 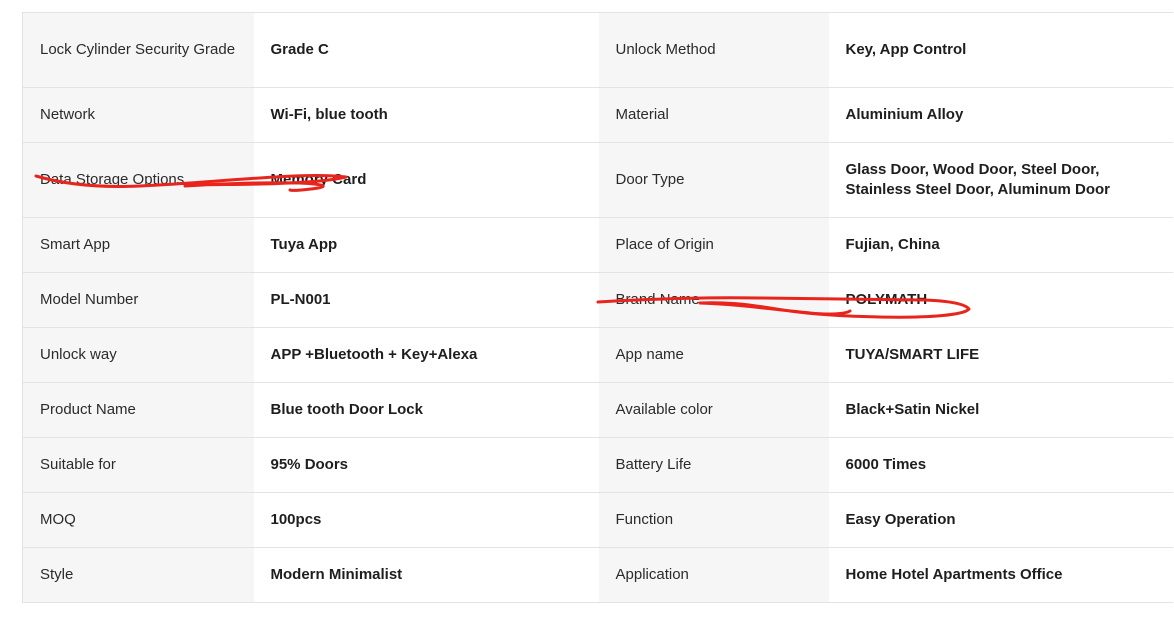 What do you see at coordinates (426, 520) in the screenshot?
I see `spec-value: 100pcs` at bounding box center [426, 520].